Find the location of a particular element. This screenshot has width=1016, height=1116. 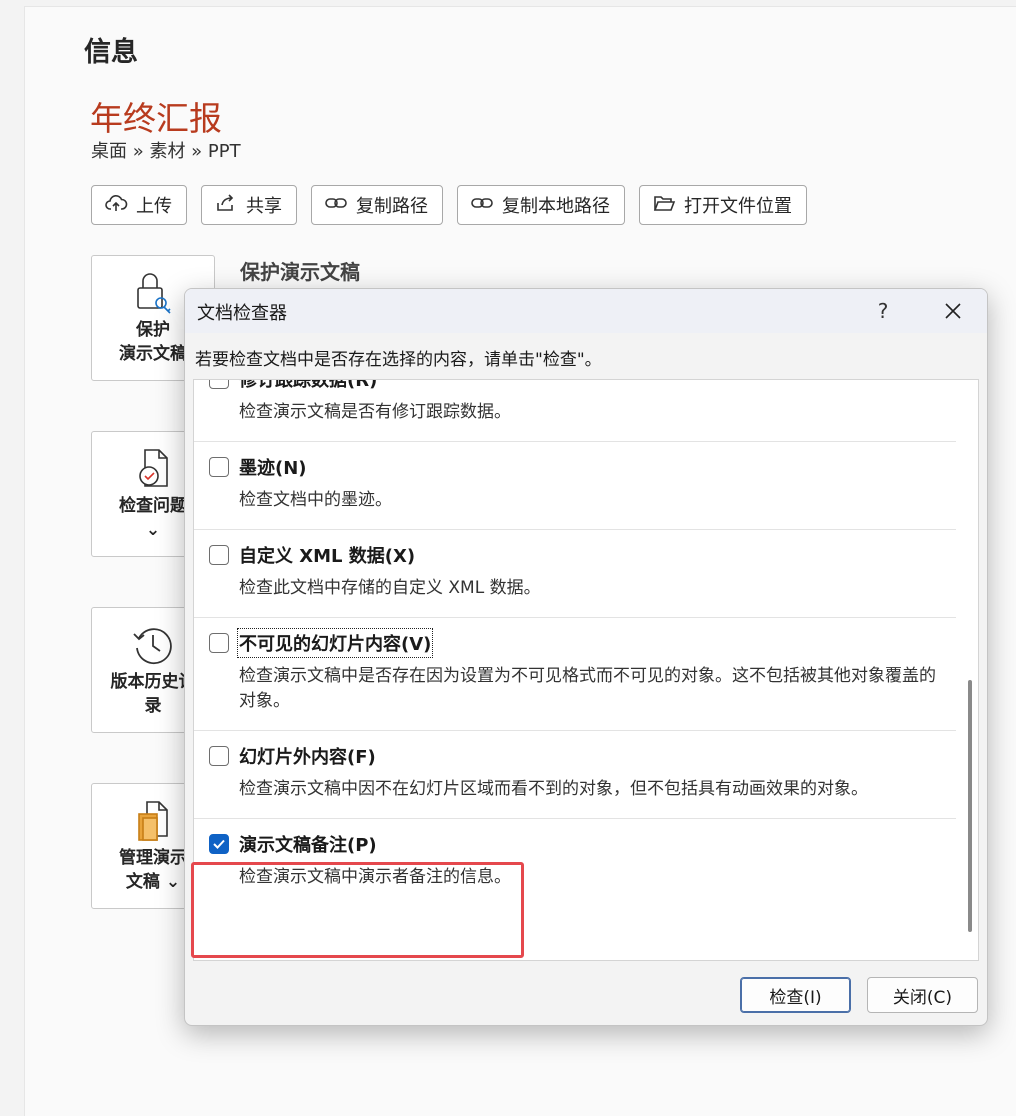

inspection-option: 自定义 XML 数据(X) 检查此文档中存储的自定义 XML 数据。 is located at coordinates (575, 574).